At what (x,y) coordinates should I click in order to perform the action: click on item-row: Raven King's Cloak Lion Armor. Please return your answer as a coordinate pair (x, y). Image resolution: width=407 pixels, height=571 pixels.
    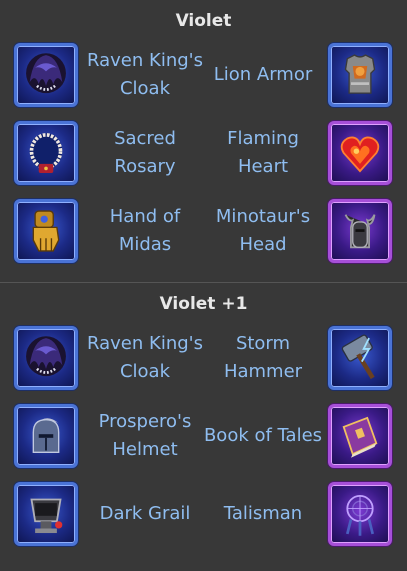
    Looking at the image, I should click on (203, 79).